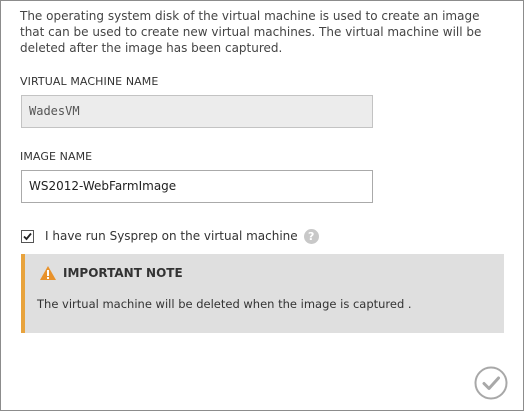  Describe the element at coordinates (48, 273) in the screenshot. I see `warning-icon` at that location.